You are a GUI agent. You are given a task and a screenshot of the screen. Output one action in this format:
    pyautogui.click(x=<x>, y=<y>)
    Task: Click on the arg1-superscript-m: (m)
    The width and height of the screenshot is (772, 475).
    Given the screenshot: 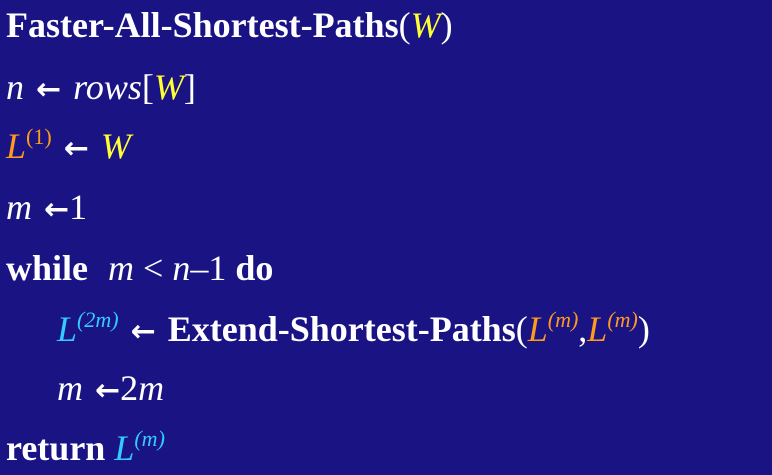 What is the action you would take?
    pyautogui.click(x=563, y=319)
    